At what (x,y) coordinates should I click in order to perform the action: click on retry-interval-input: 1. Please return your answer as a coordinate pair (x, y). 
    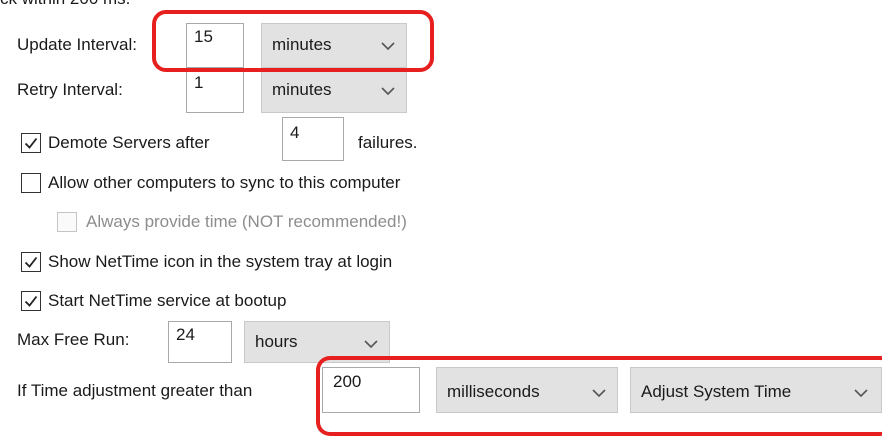
    Looking at the image, I should click on (215, 91).